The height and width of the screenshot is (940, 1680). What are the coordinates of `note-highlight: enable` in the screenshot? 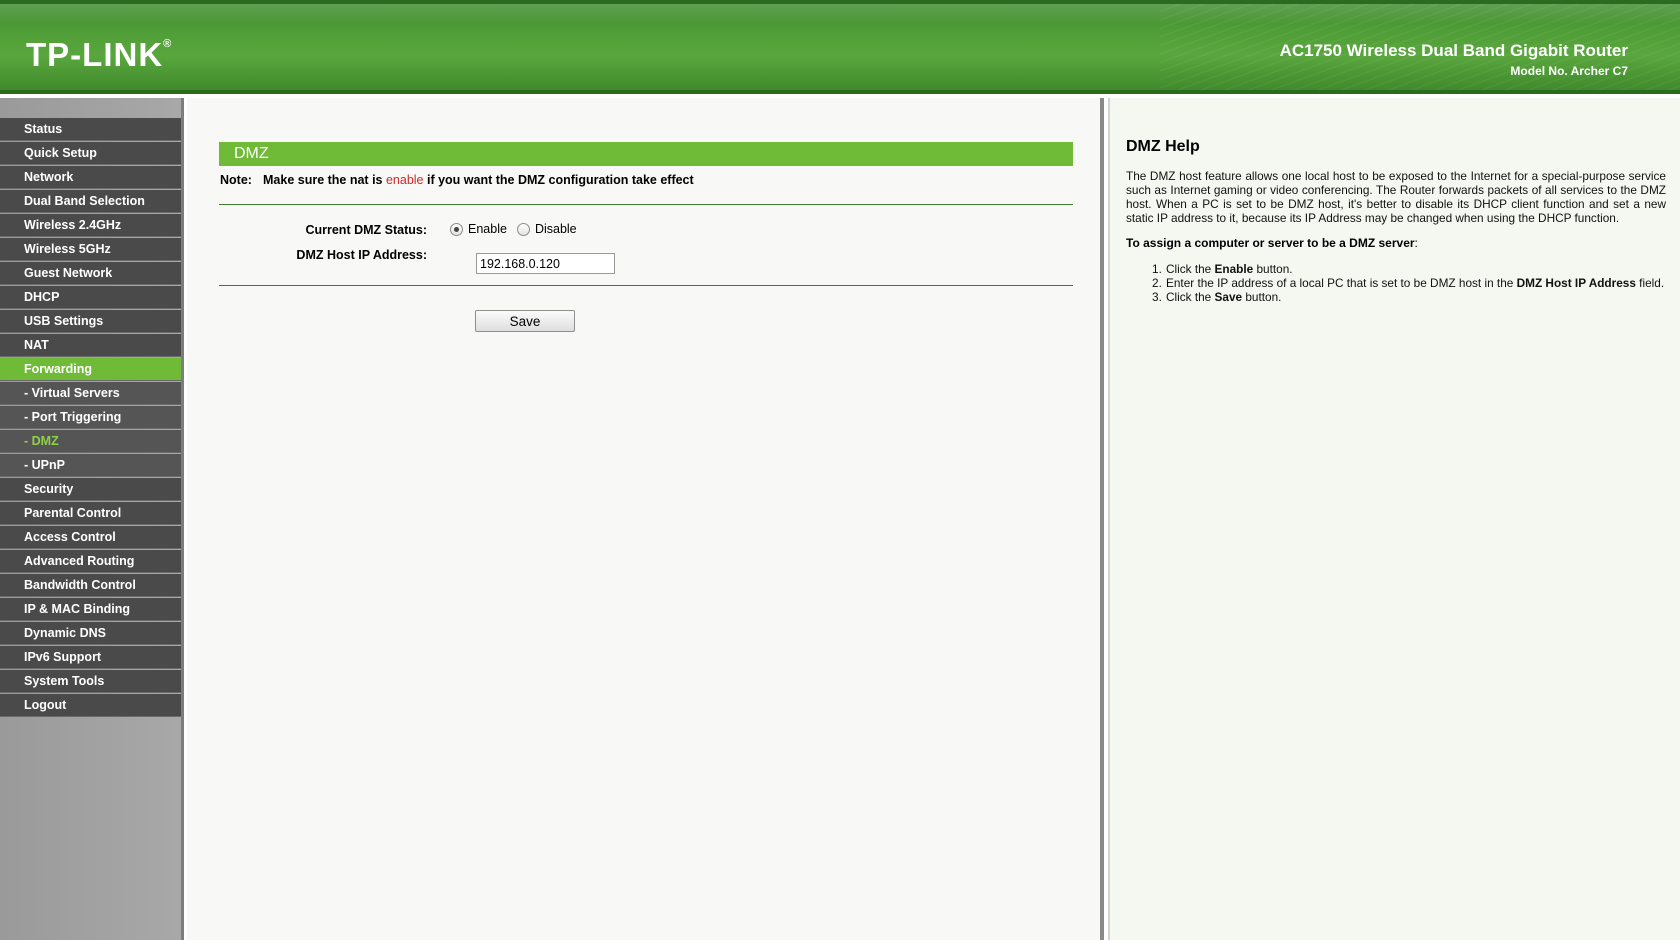 It's located at (404, 180).